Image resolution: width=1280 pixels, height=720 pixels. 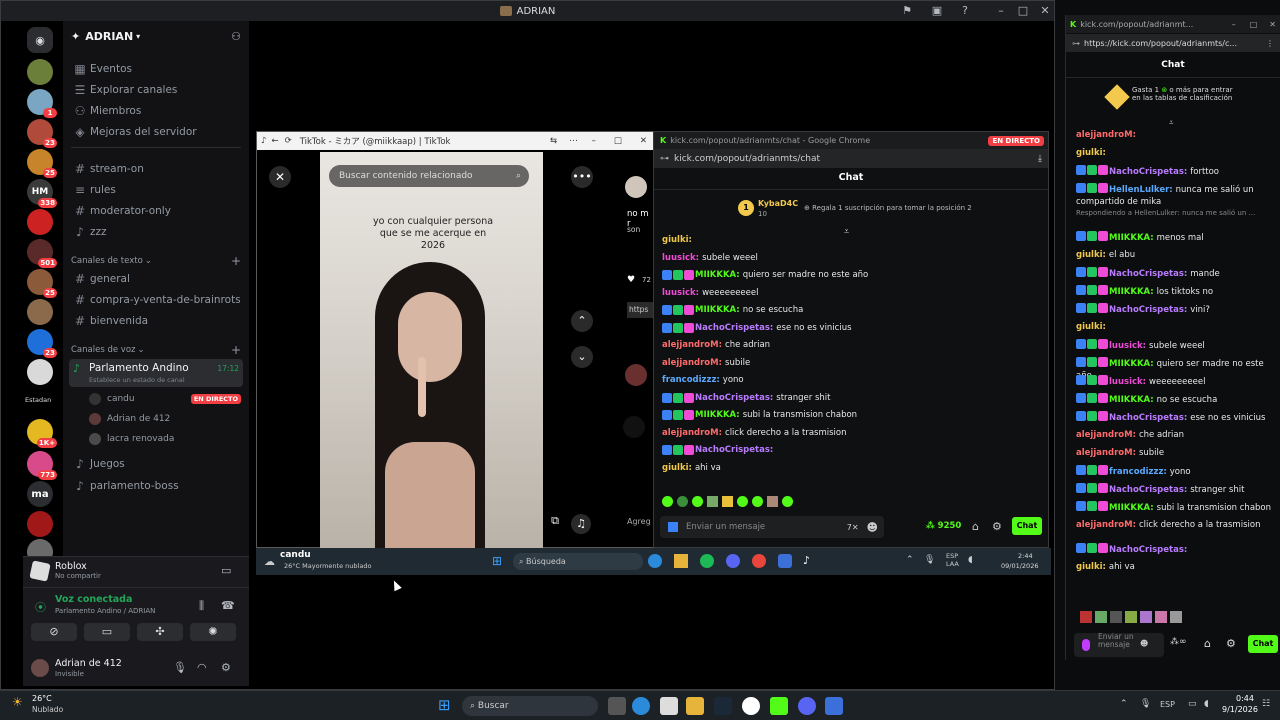 What do you see at coordinates (40, 40) in the screenshot?
I see `discord-home-icon: ◉` at bounding box center [40, 40].